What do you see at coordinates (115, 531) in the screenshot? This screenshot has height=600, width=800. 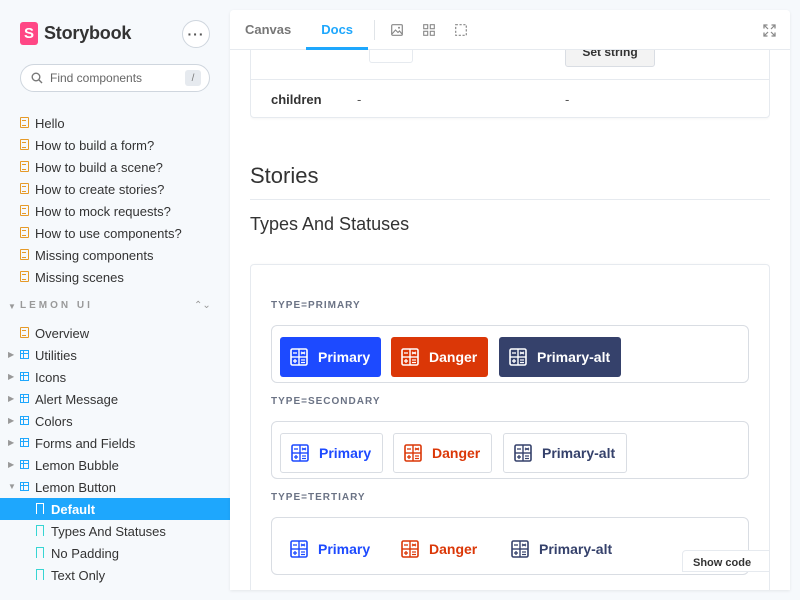 I see `sidebar-story: Types And Statuses` at bounding box center [115, 531].